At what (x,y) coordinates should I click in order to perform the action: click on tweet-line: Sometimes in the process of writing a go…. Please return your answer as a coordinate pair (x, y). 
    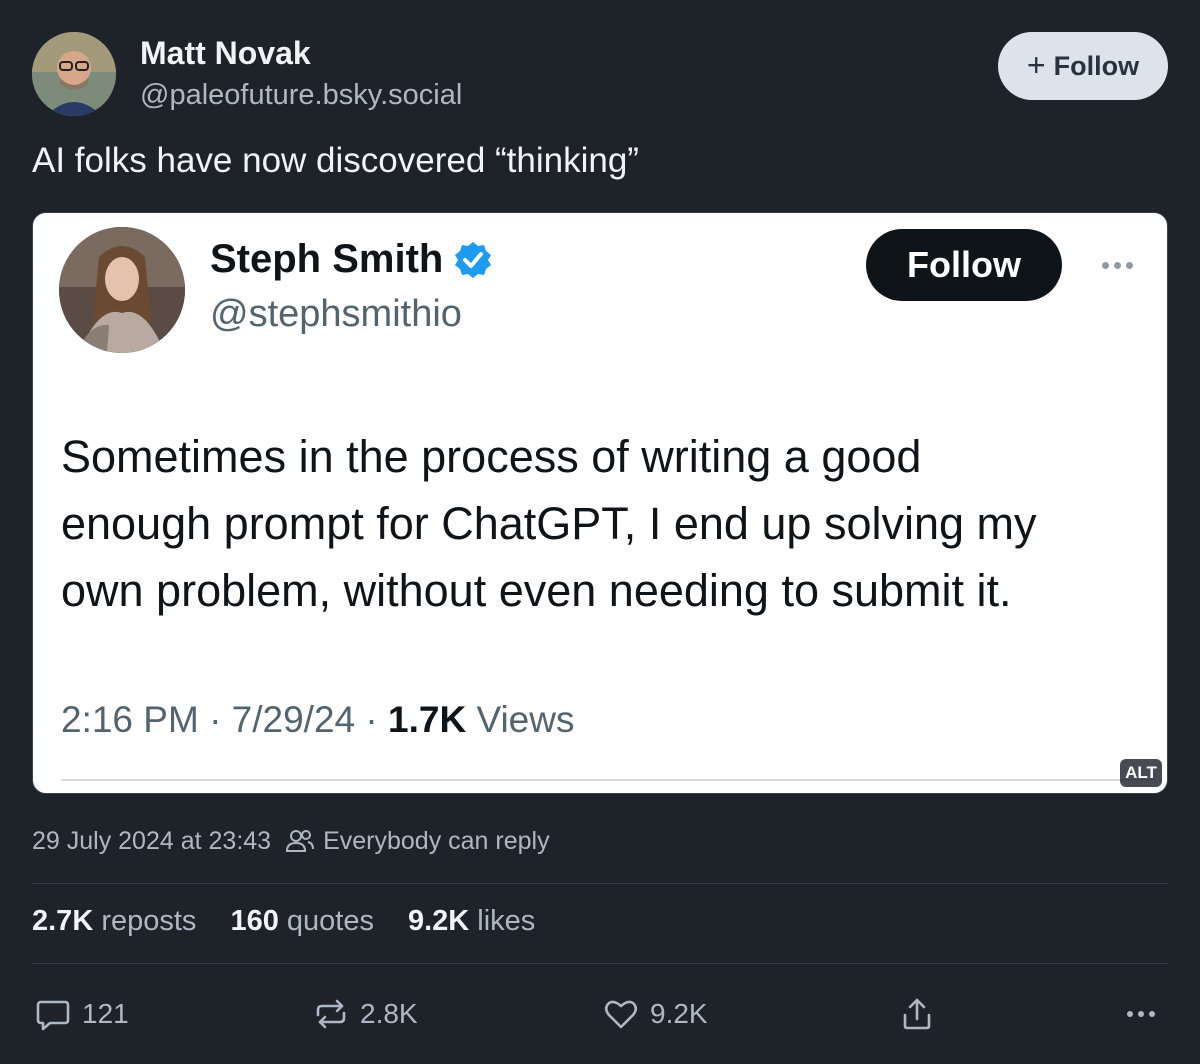
    Looking at the image, I should click on (491, 456).